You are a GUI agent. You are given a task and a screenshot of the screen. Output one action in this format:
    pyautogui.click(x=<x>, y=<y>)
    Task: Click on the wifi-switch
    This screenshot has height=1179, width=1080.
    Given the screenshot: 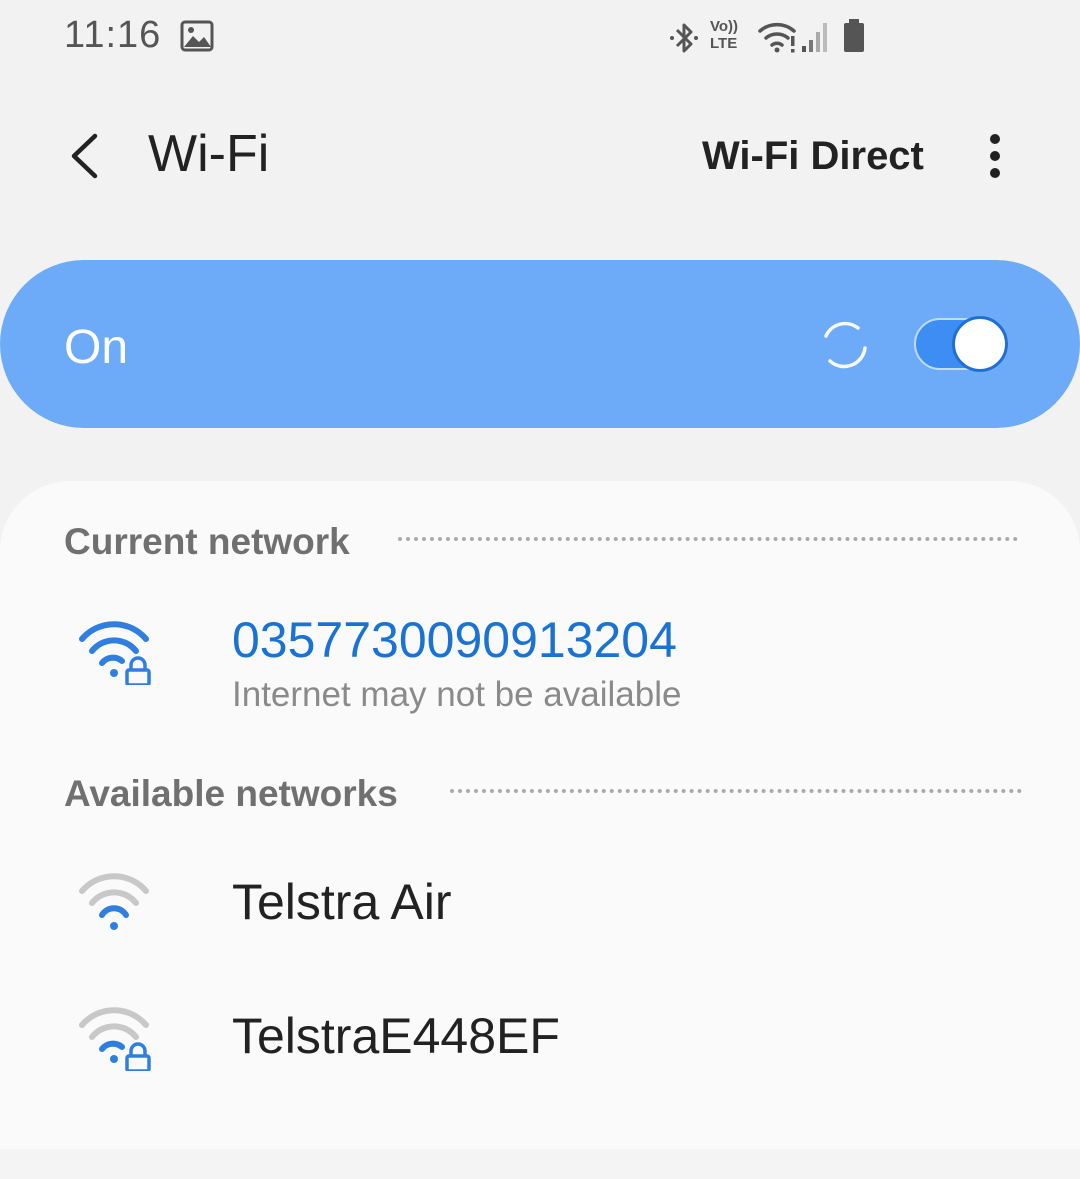 What is the action you would take?
    pyautogui.click(x=961, y=344)
    